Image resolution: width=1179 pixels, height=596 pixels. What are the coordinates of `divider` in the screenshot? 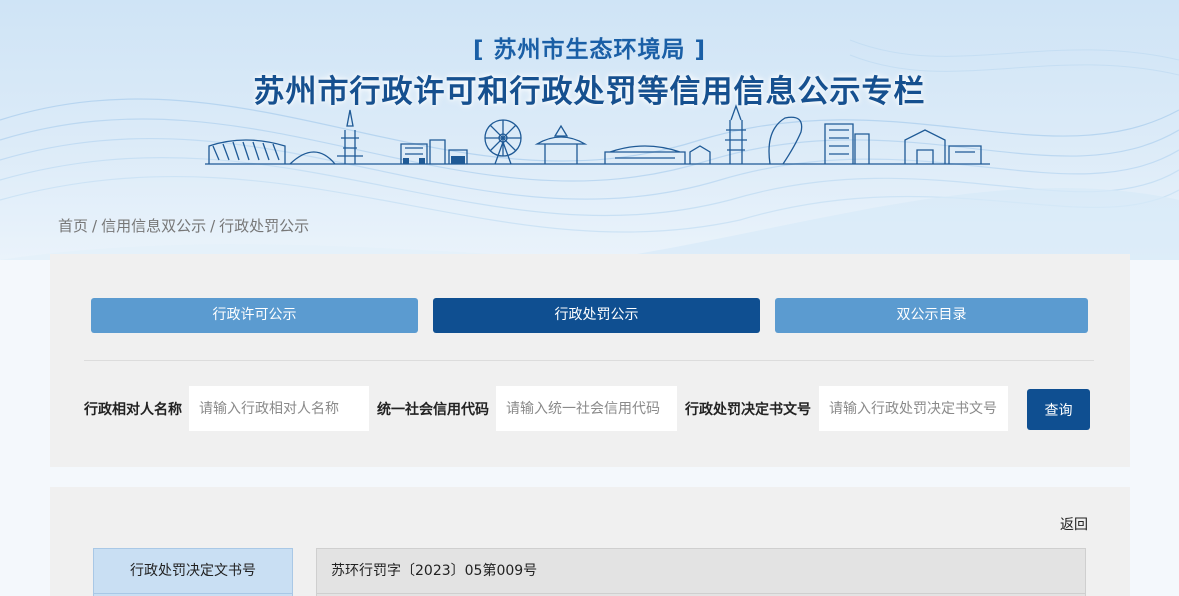 It's located at (589, 360).